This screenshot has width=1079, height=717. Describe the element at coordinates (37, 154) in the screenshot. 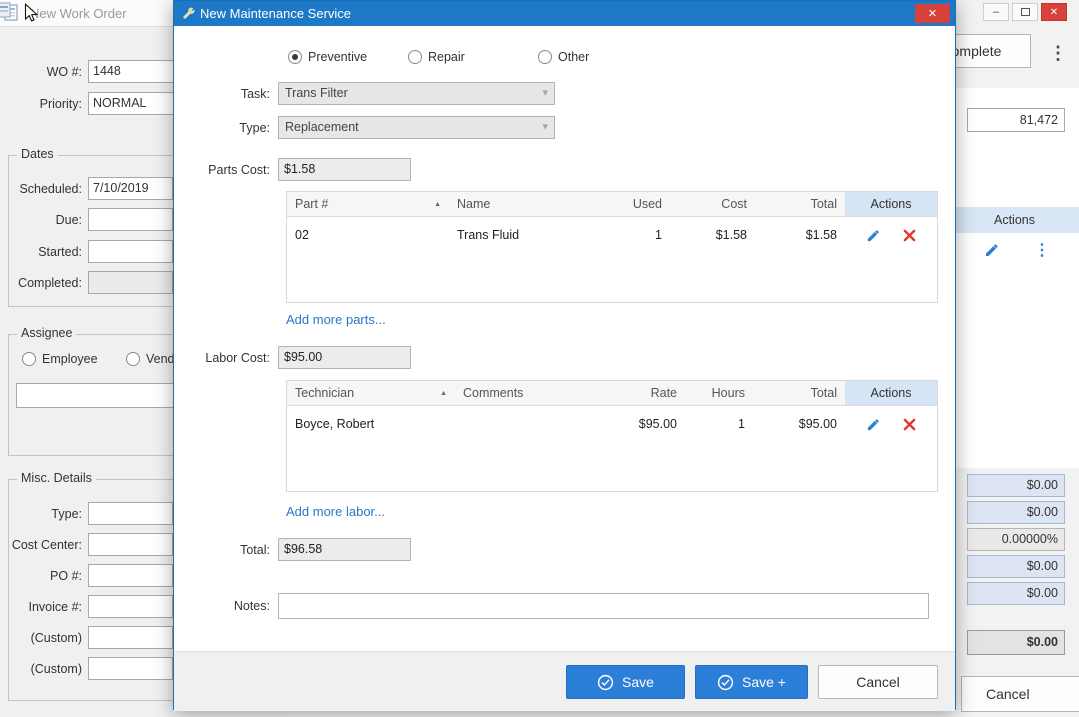

I see `dates-group-title: Dates` at that location.